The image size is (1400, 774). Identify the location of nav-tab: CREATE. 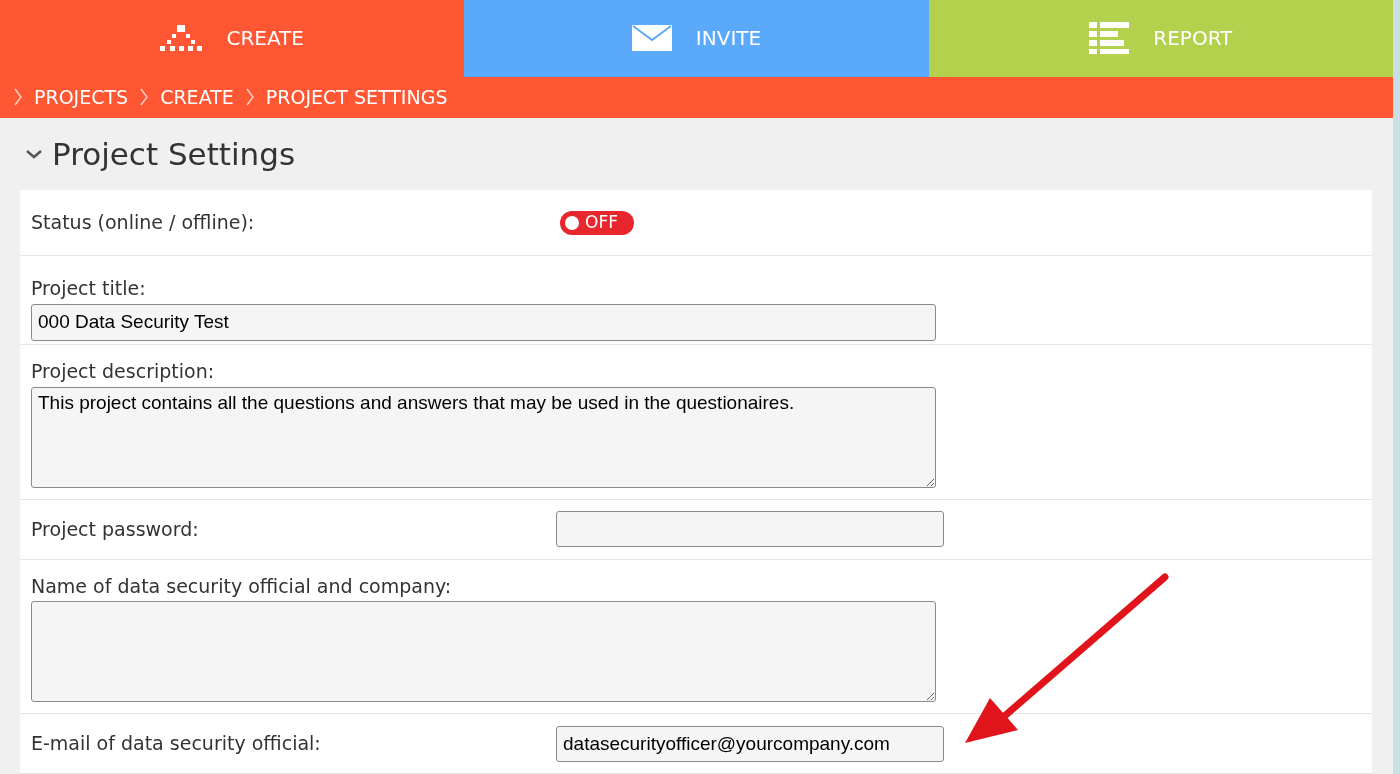
(232, 38).